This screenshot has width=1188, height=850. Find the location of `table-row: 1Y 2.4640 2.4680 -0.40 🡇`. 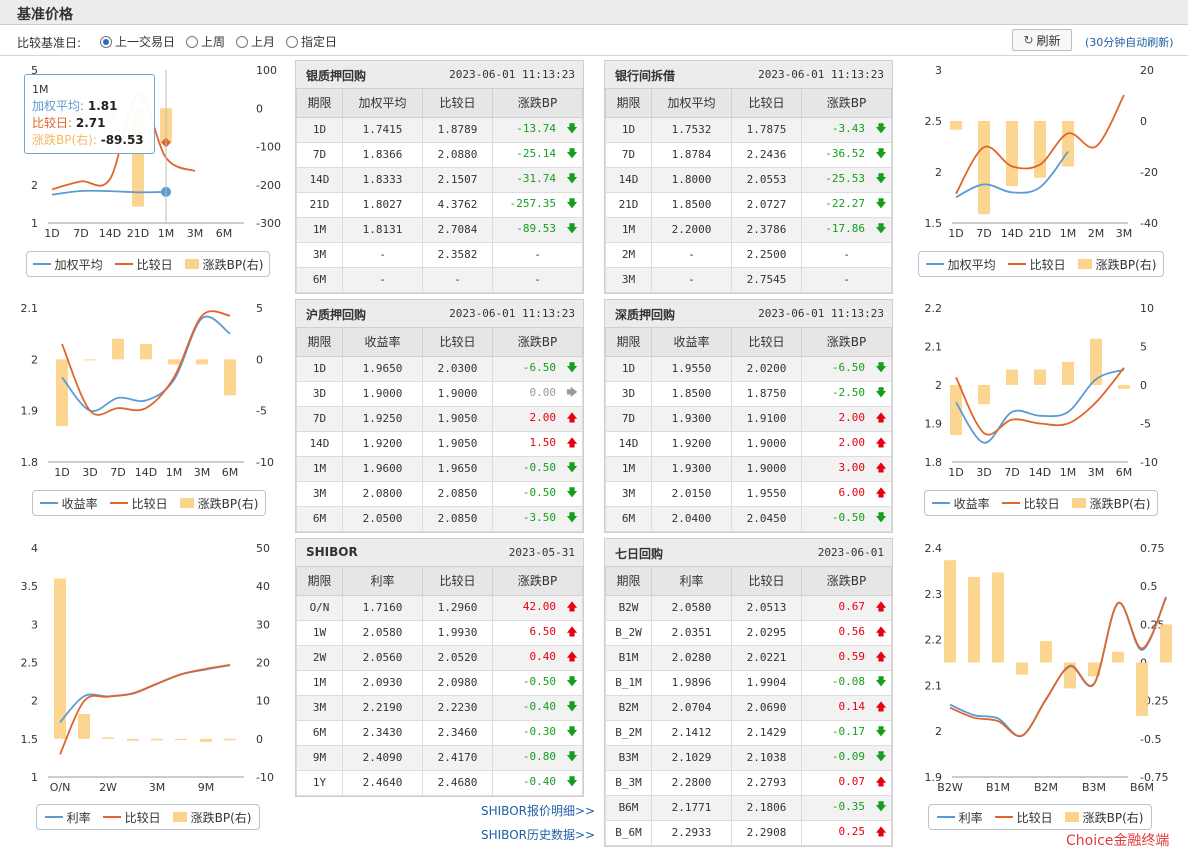

table-row: 1Y 2.4640 2.4680 -0.40 🡇 is located at coordinates (439, 782).